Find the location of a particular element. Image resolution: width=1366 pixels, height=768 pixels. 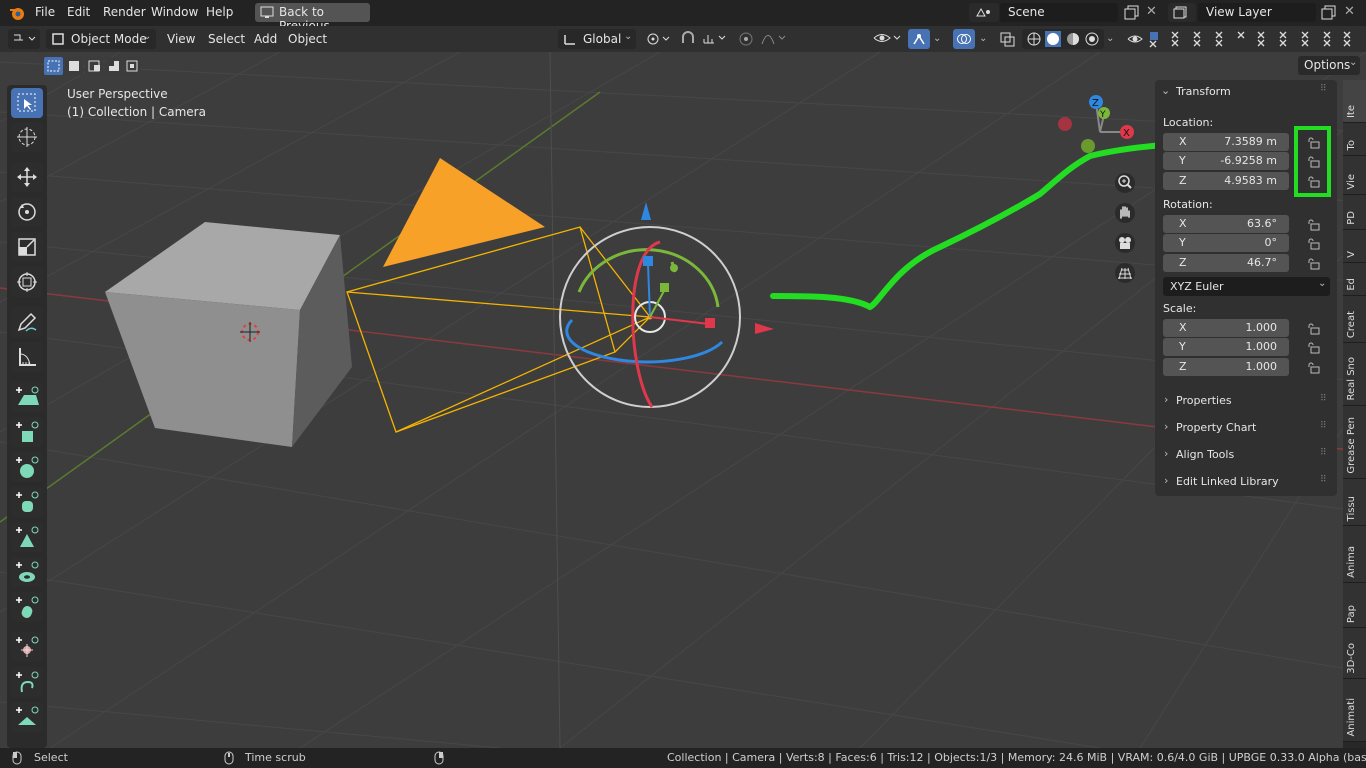

lock-scale-z-icon is located at coordinates (1314, 368).